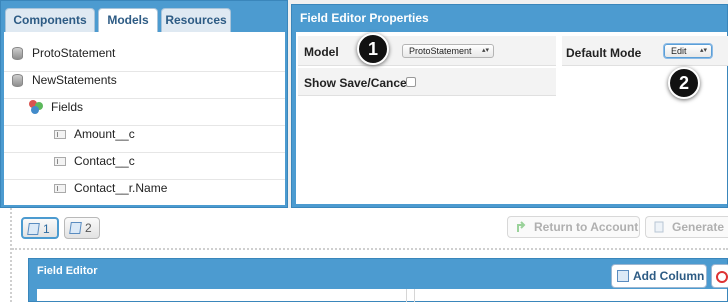 The image size is (728, 302). Describe the element at coordinates (67, 271) in the screenshot. I see `field-editor-title: Field Editor` at that location.